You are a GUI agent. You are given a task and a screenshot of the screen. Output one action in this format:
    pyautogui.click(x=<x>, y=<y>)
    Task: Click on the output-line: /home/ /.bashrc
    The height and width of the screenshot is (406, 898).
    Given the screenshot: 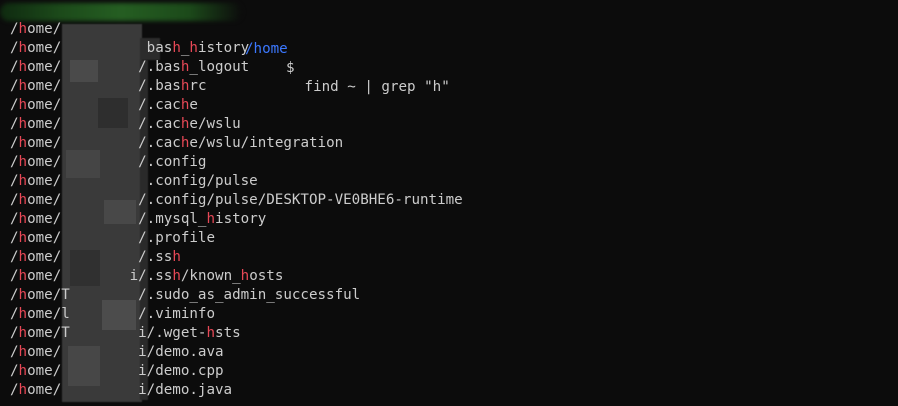 What is the action you would take?
    pyautogui.click(x=236, y=86)
    